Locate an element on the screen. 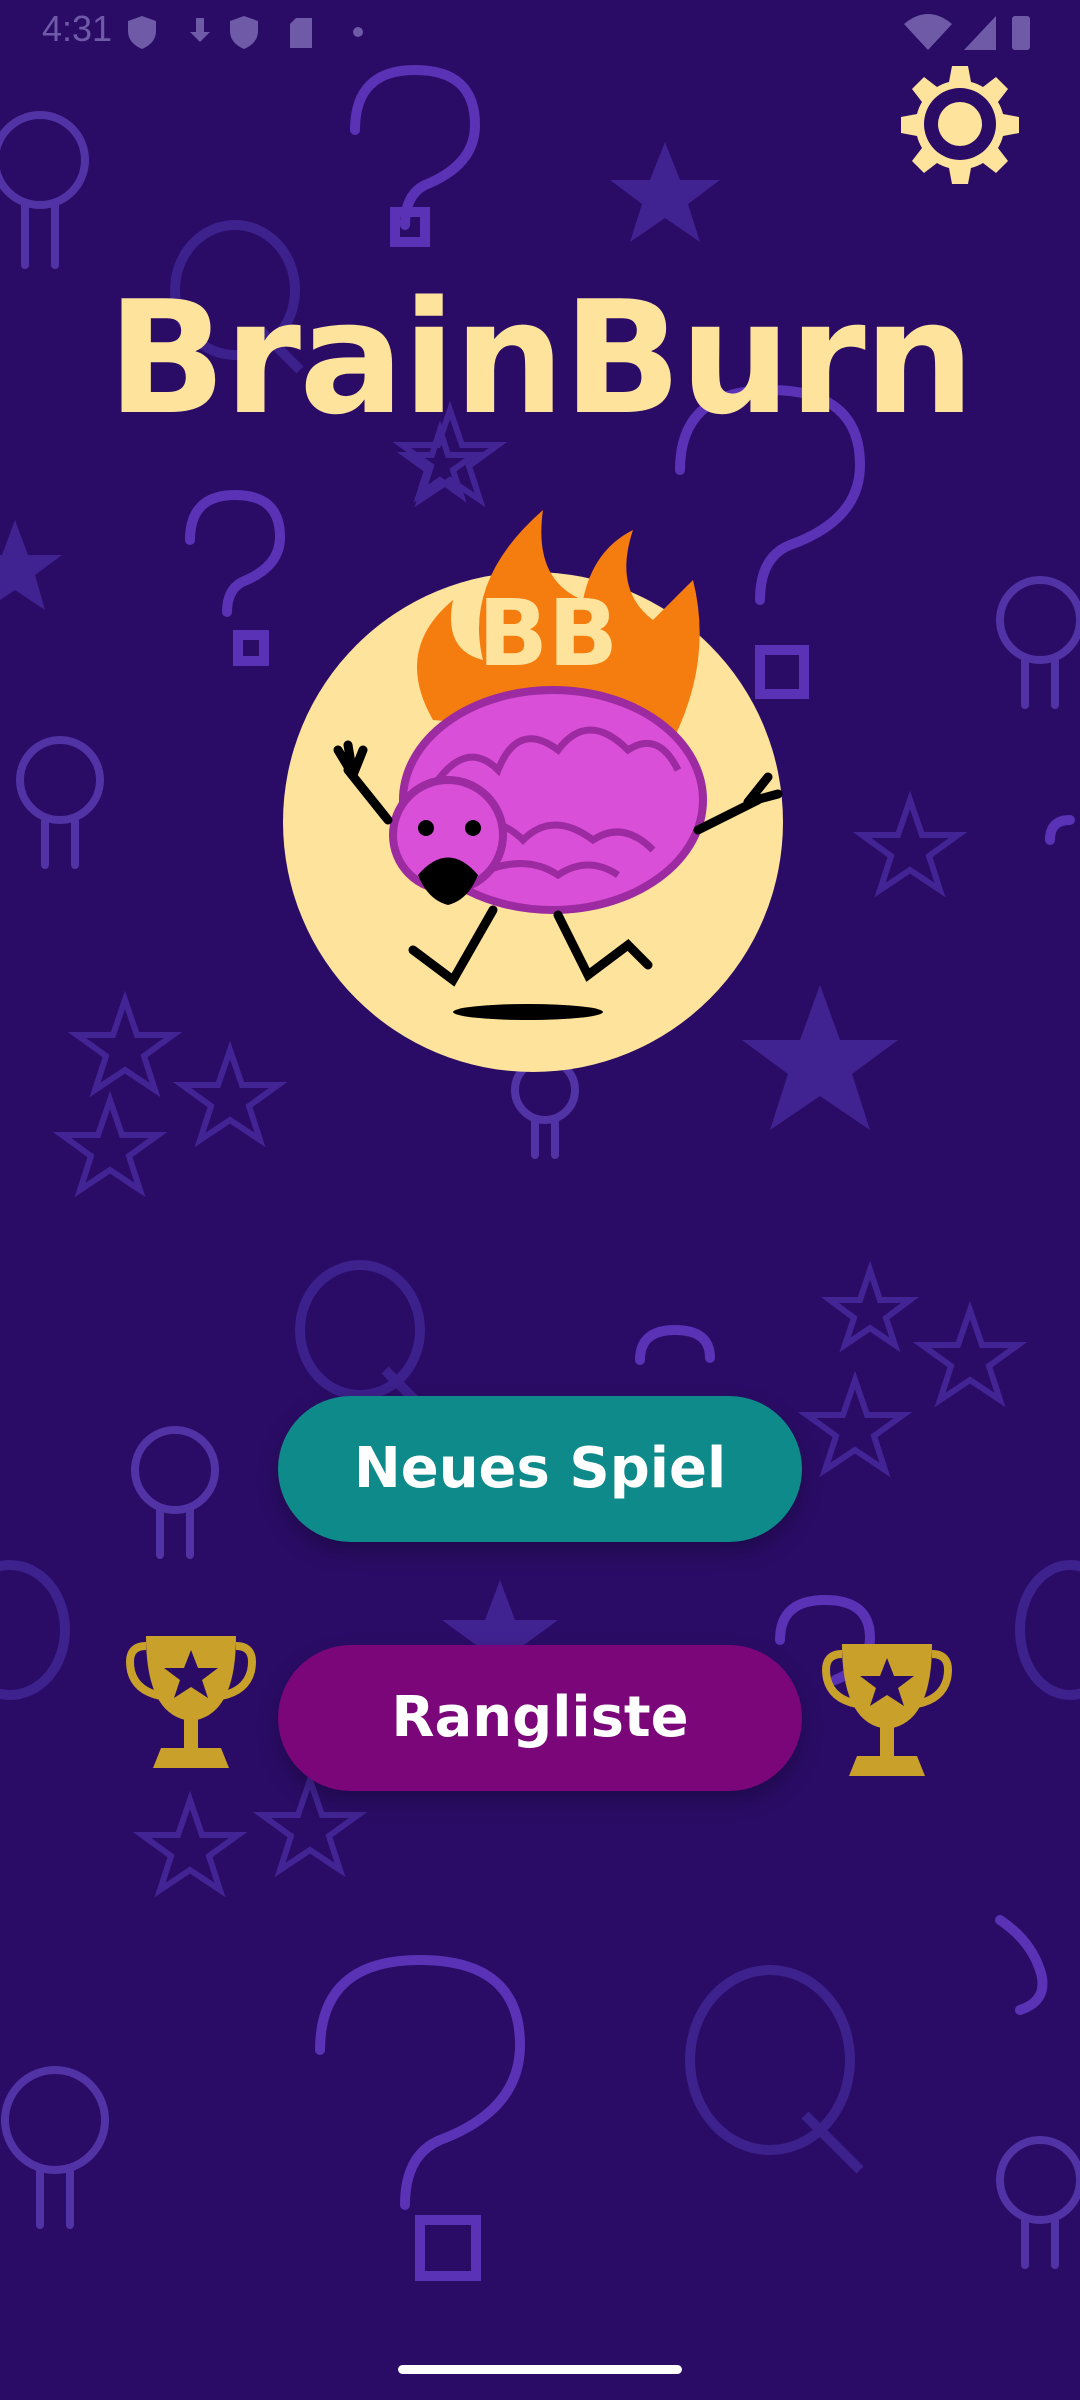 This screenshot has height=2400, width=1080. ground-shadow is located at coordinates (528, 1012).